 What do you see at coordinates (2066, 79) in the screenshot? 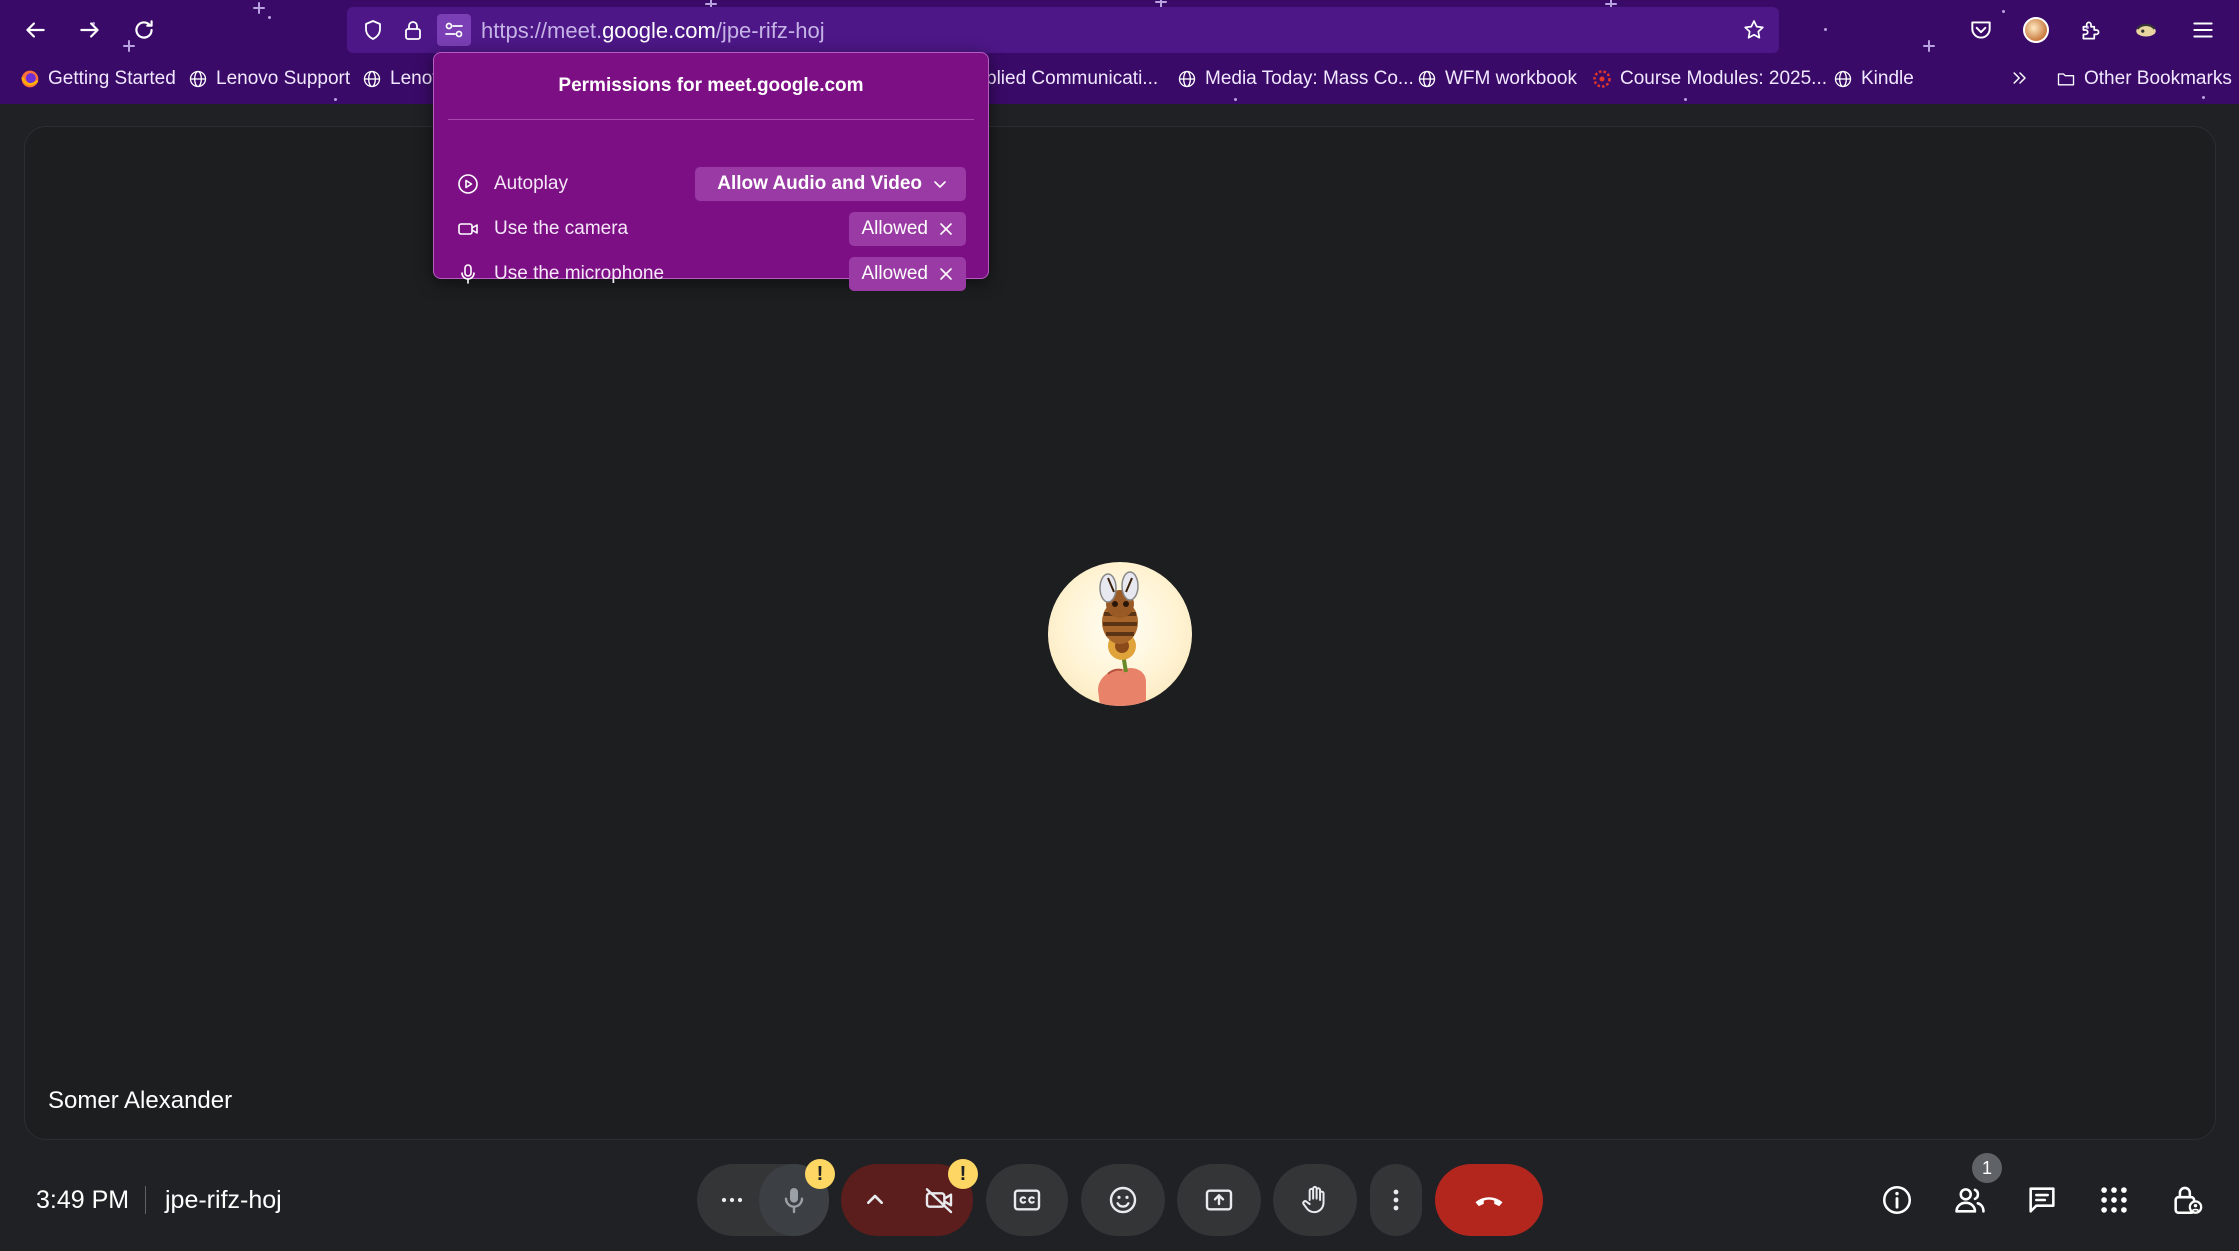
I see `folder-icon` at bounding box center [2066, 79].